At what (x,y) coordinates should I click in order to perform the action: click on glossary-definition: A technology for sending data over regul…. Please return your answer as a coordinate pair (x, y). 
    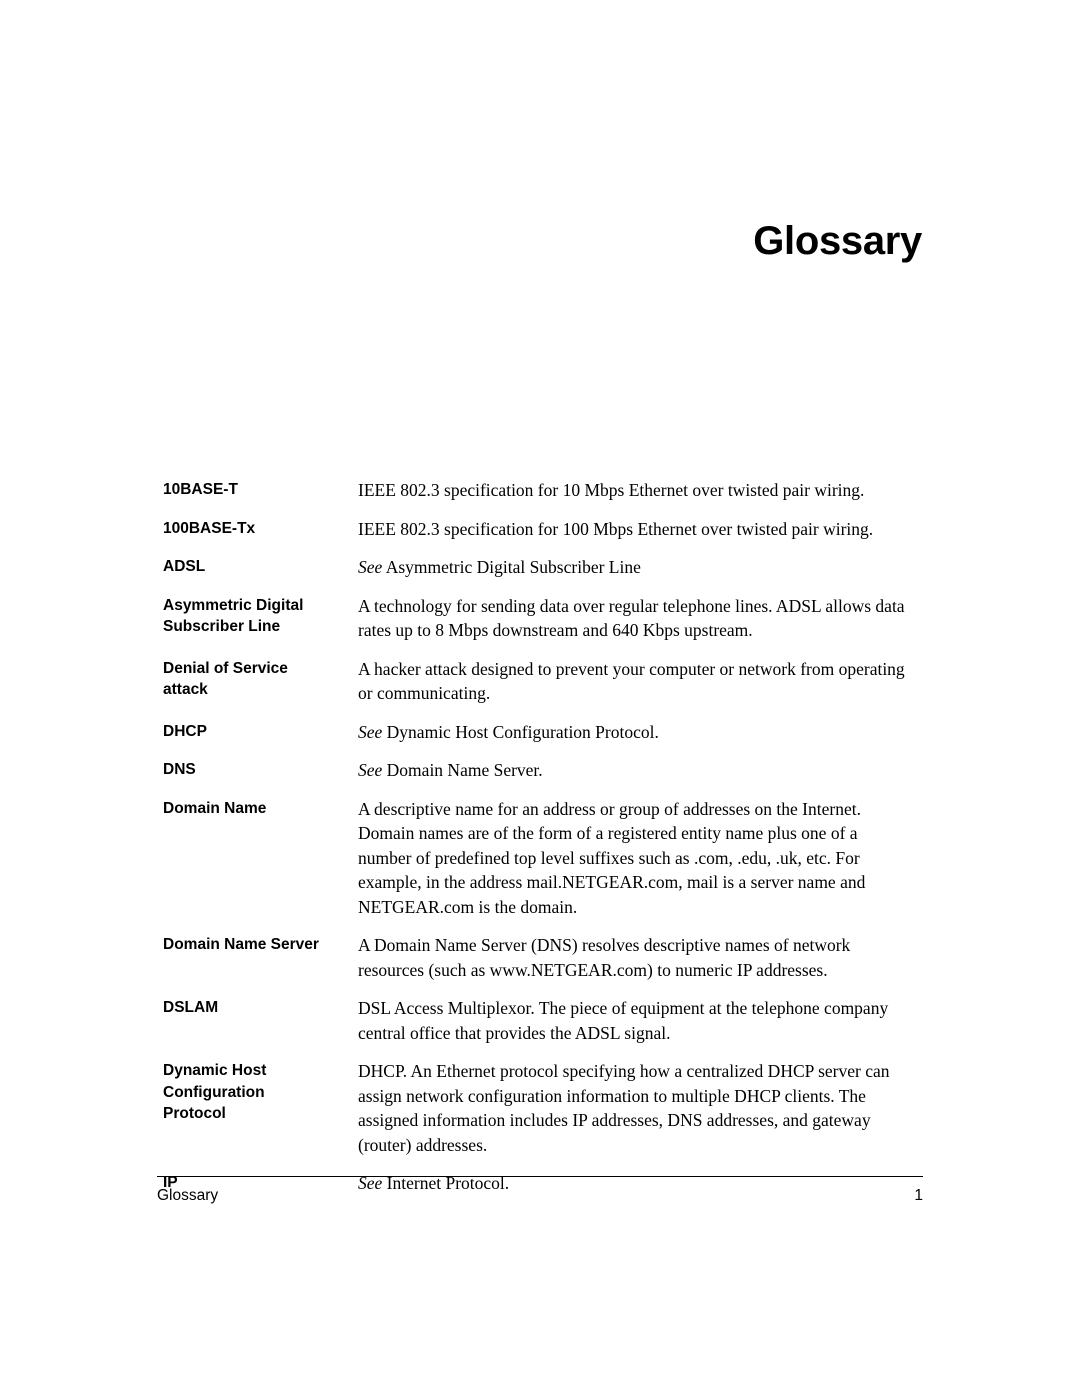
    Looking at the image, I should click on (641, 618).